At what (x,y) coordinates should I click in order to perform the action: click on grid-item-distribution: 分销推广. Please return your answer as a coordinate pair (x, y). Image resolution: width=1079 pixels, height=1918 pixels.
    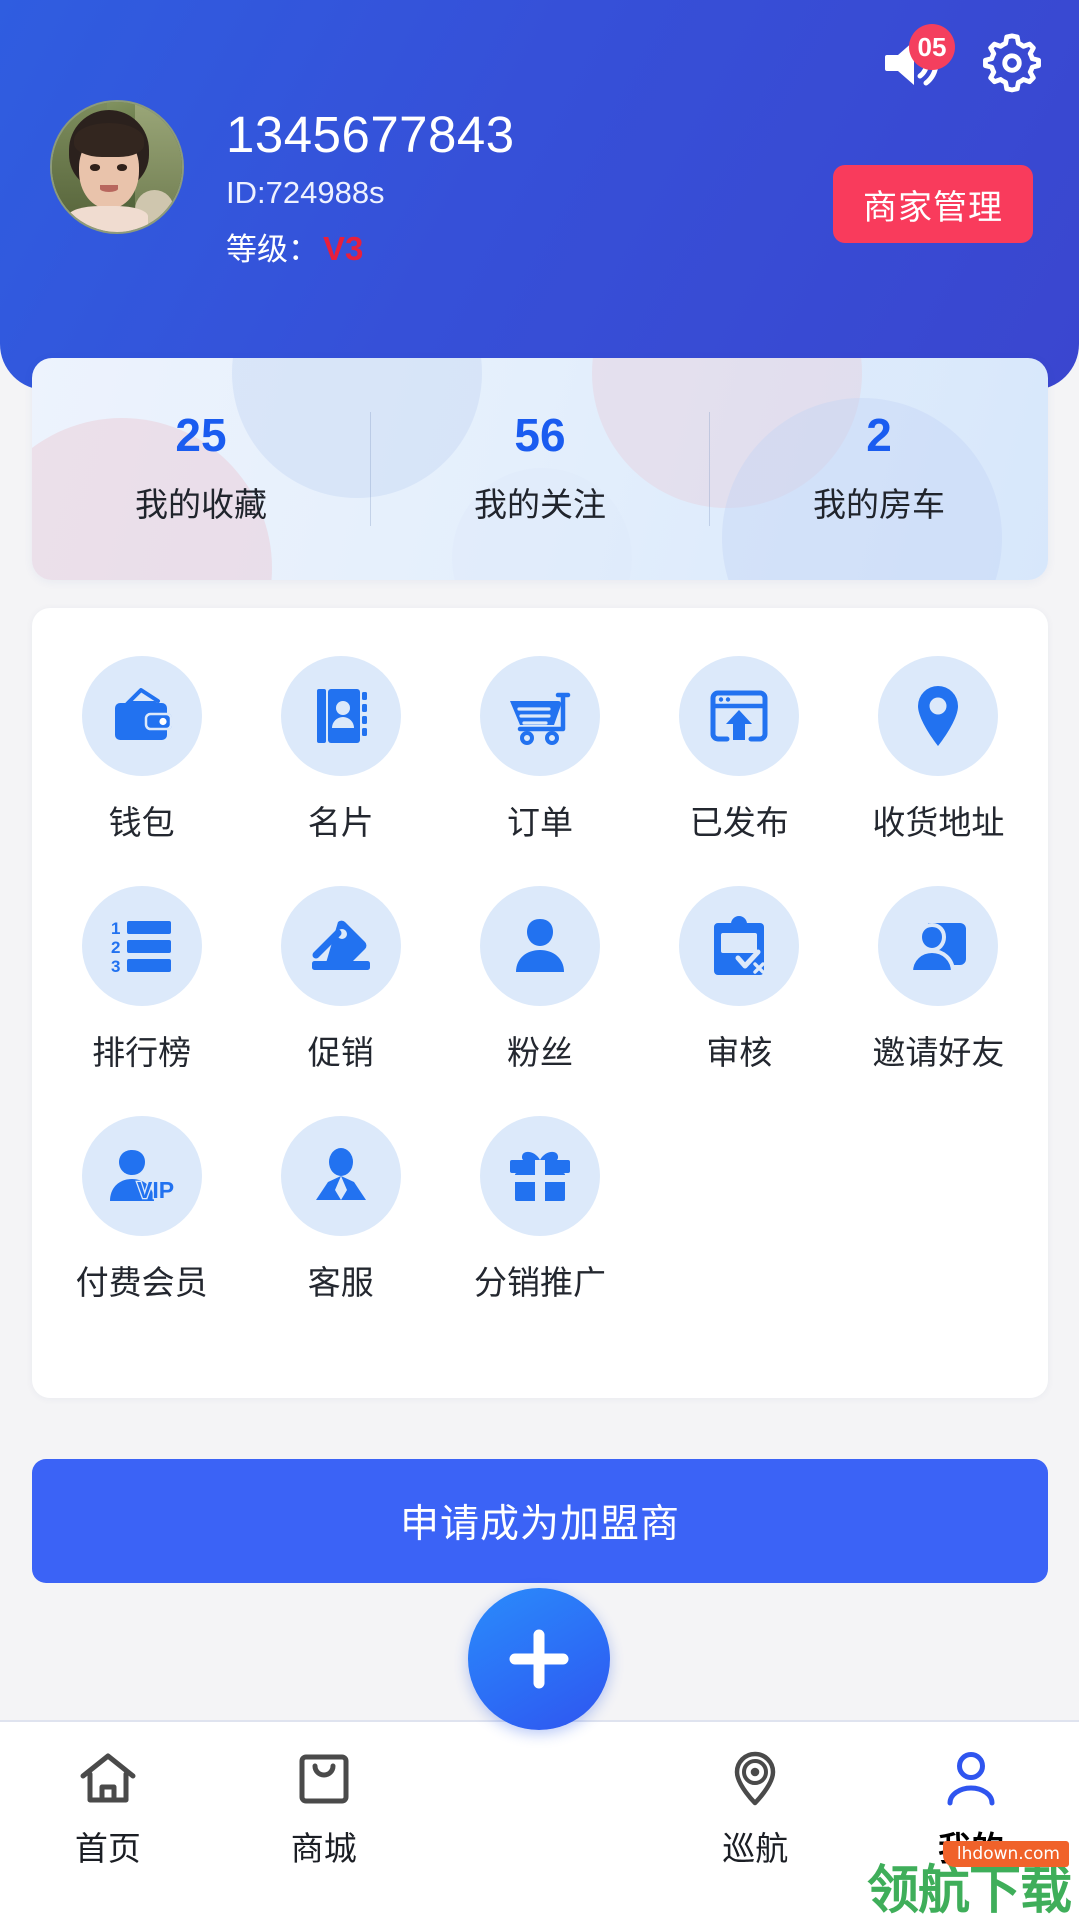
    Looking at the image, I should click on (539, 1210).